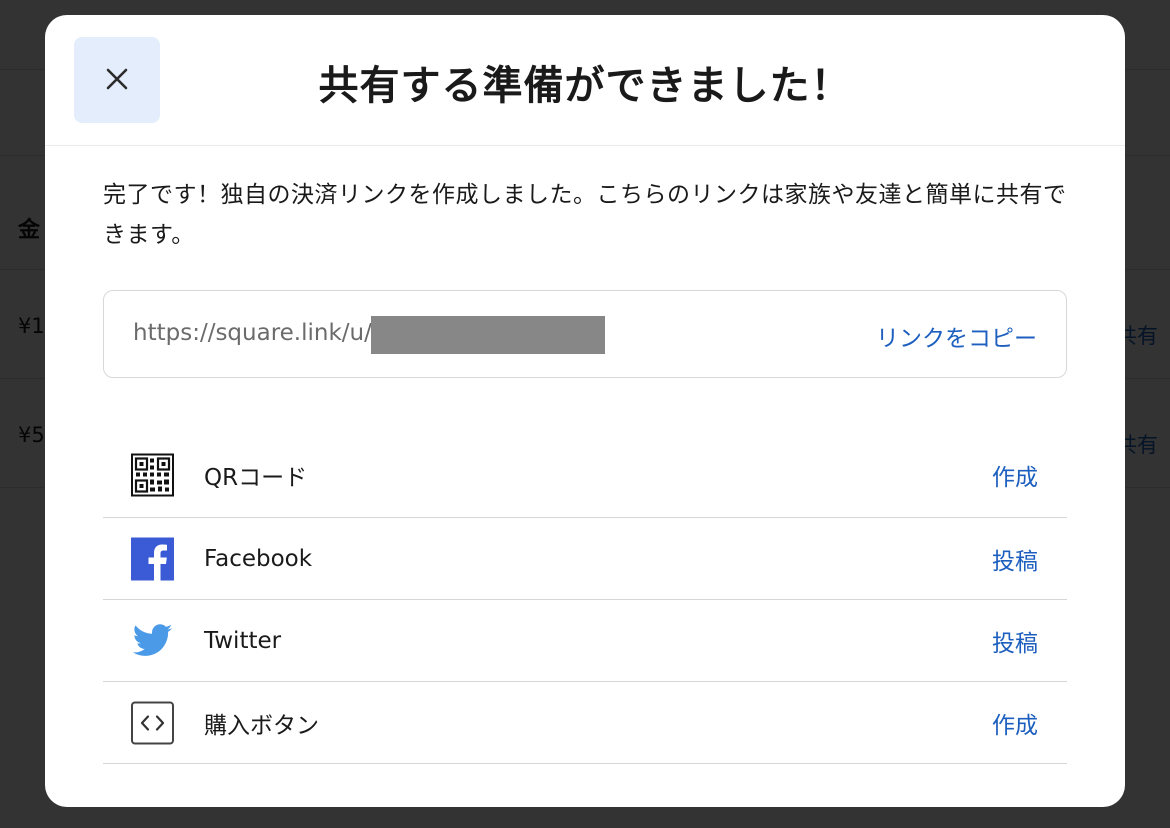 The width and height of the screenshot is (1170, 828). What do you see at coordinates (152, 558) in the screenshot?
I see `facebook-icon` at bounding box center [152, 558].